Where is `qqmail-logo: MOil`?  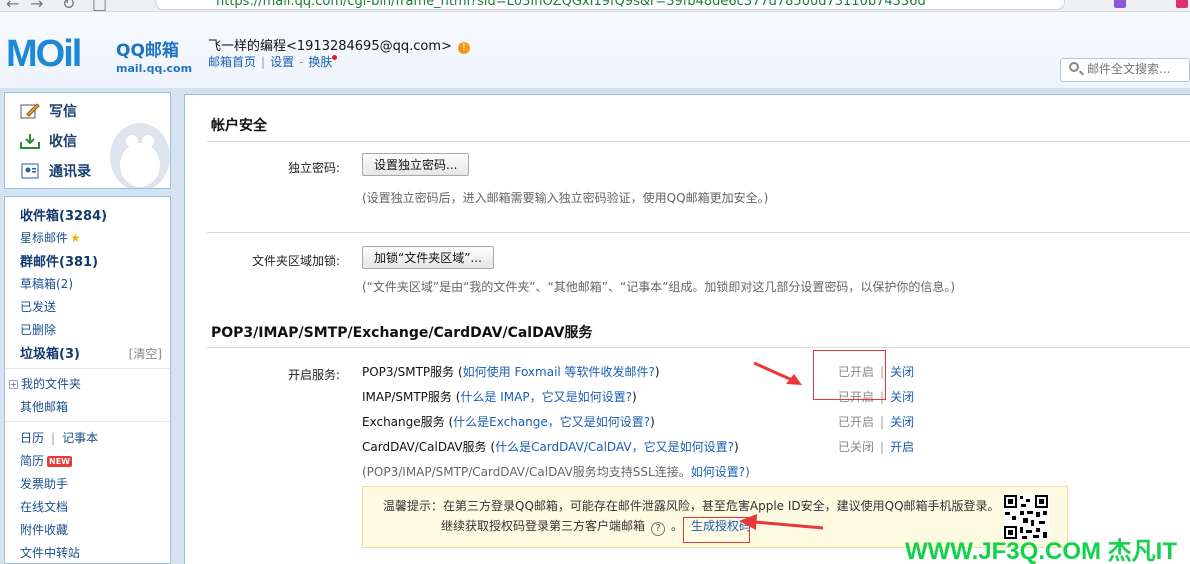 qqmail-logo: MOil is located at coordinates (44, 54).